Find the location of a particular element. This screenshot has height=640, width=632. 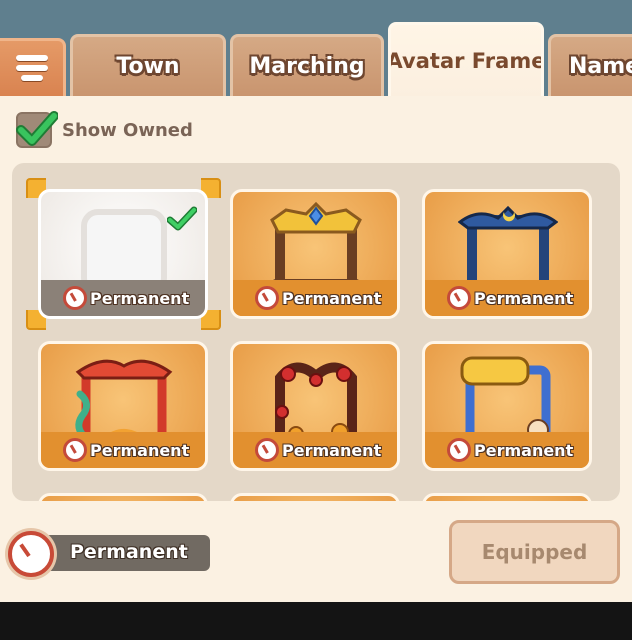

frame-card-blue-moon: Permanent is located at coordinates (507, 254).